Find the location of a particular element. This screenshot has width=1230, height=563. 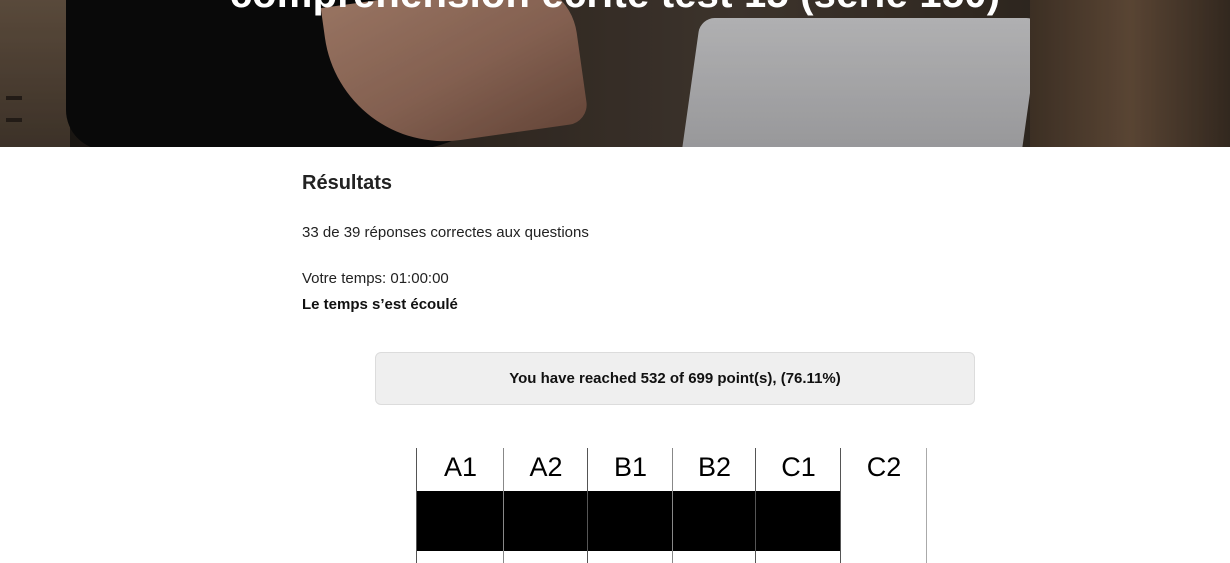

level-label-b2: B2 is located at coordinates (714, 467).